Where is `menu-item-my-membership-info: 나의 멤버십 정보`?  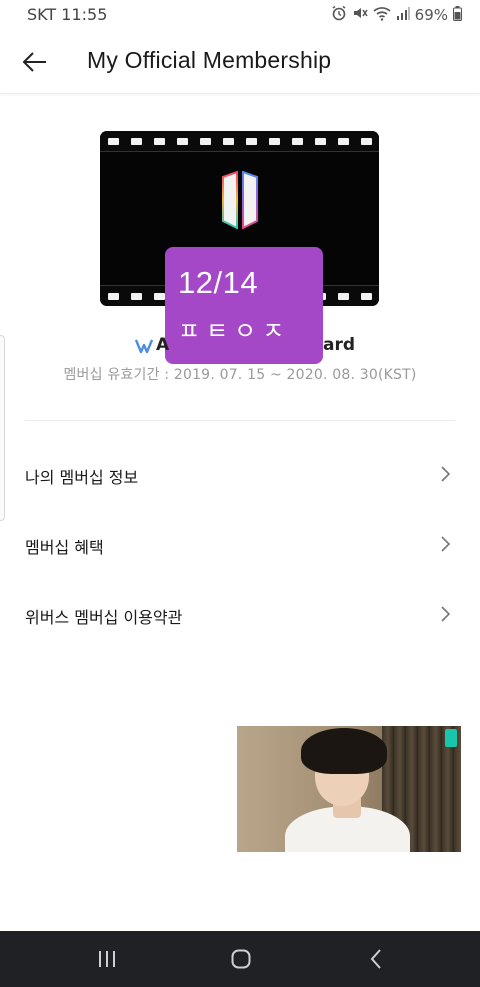
menu-item-my-membership-info: 나의 멤버십 정보 is located at coordinates (240, 474).